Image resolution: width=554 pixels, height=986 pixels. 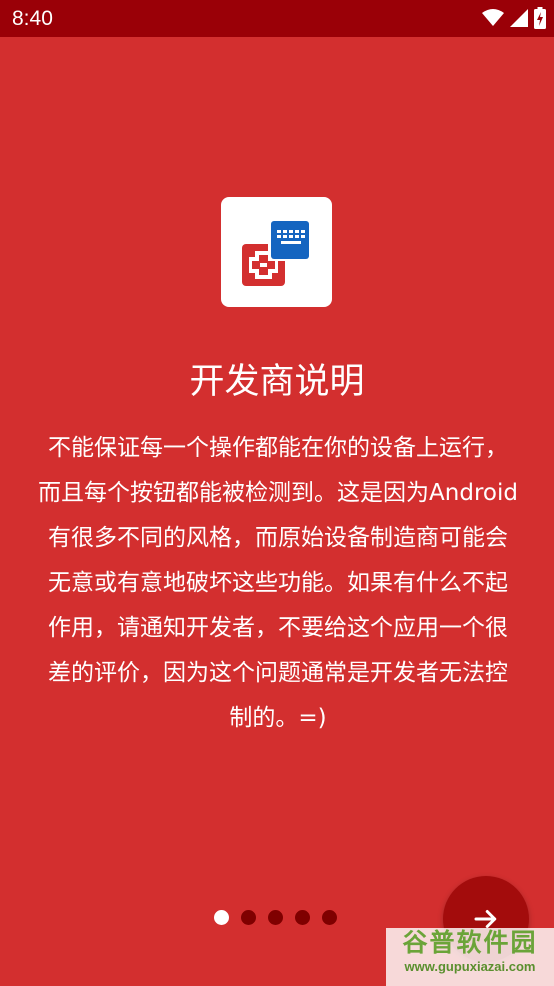 I want to click on description-line: 有很多不同的风格，而原始设备制造商可能会, so click(x=278, y=538).